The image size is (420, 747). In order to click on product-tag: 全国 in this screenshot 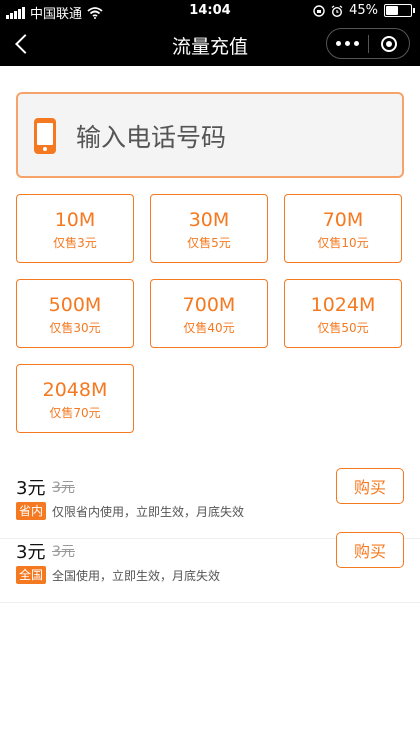, I will do `click(31, 575)`.